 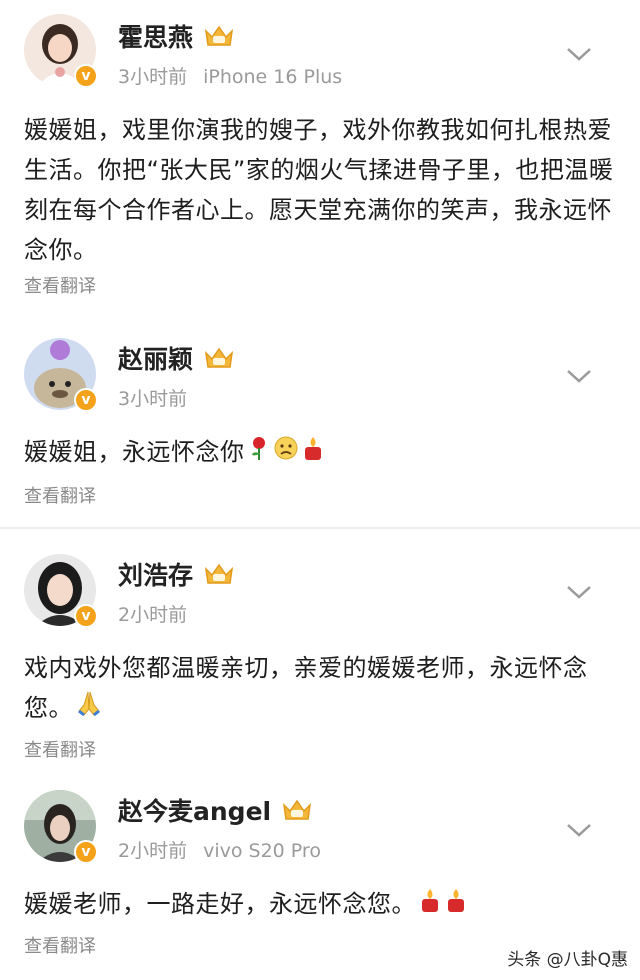 What do you see at coordinates (134, 452) in the screenshot?
I see `comment-text-body: 媛媛姐，永远怀念你` at bounding box center [134, 452].